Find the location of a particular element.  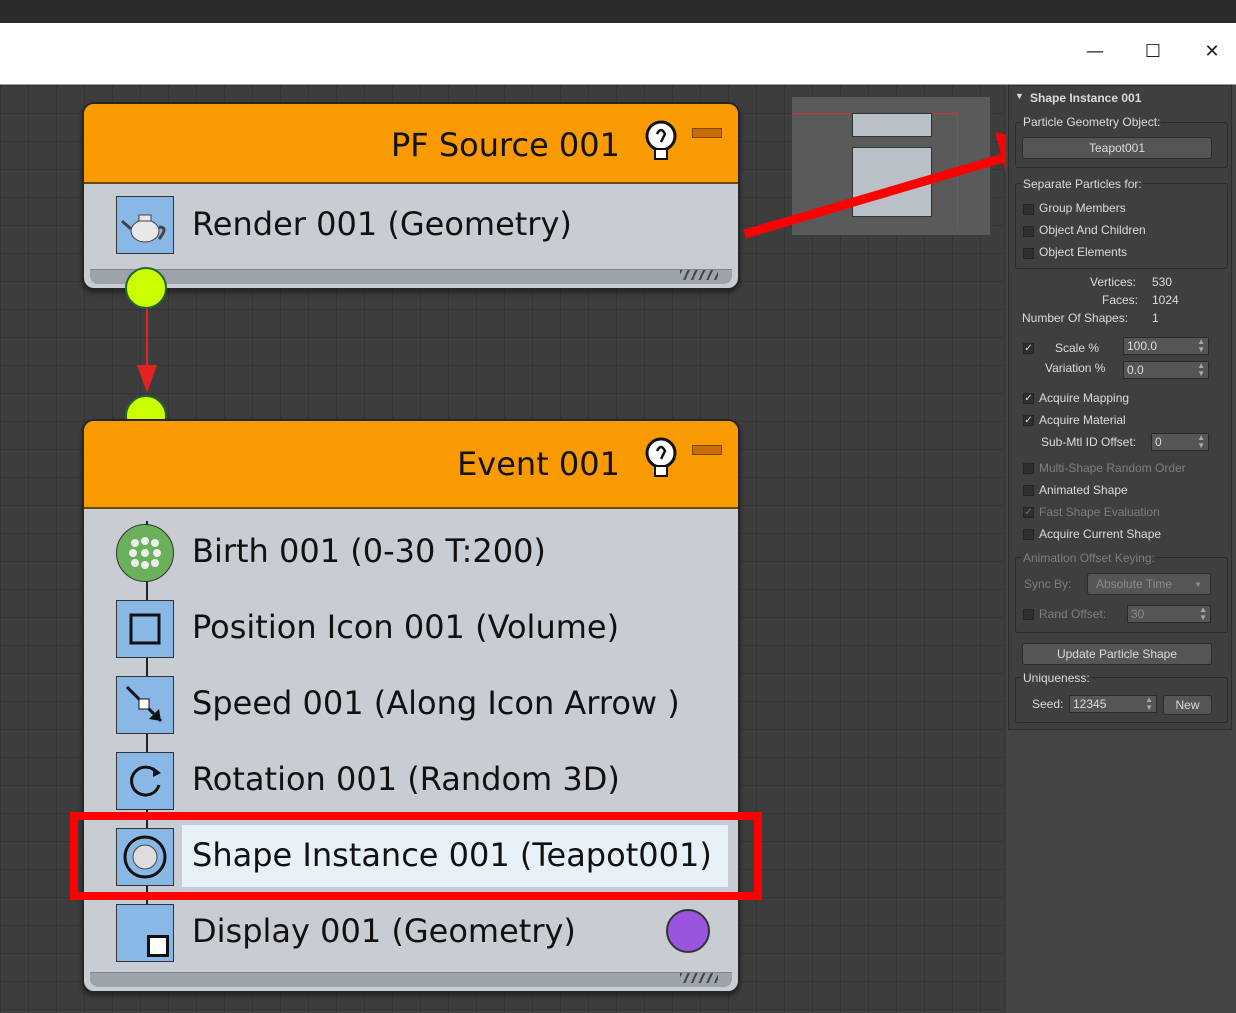

group-label: Uniqueness: is located at coordinates (1056, 678).